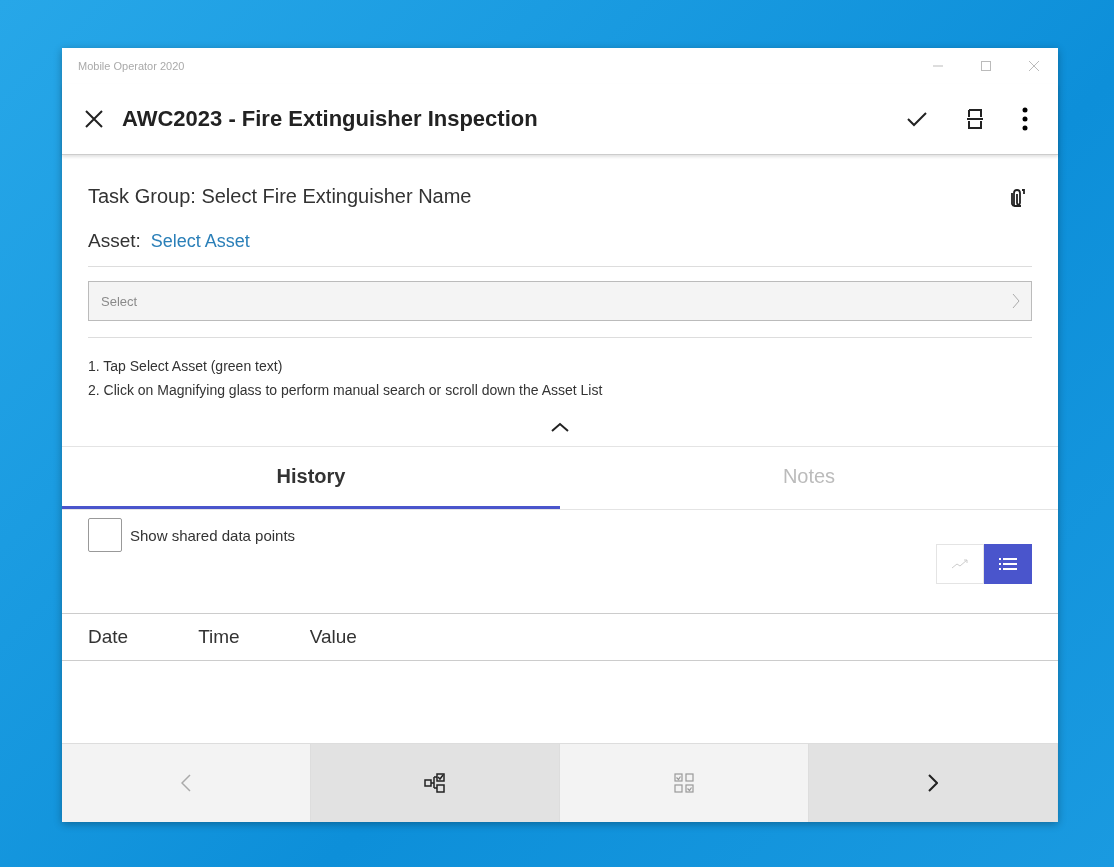 The image size is (1114, 867). I want to click on list-icon, so click(1008, 564).